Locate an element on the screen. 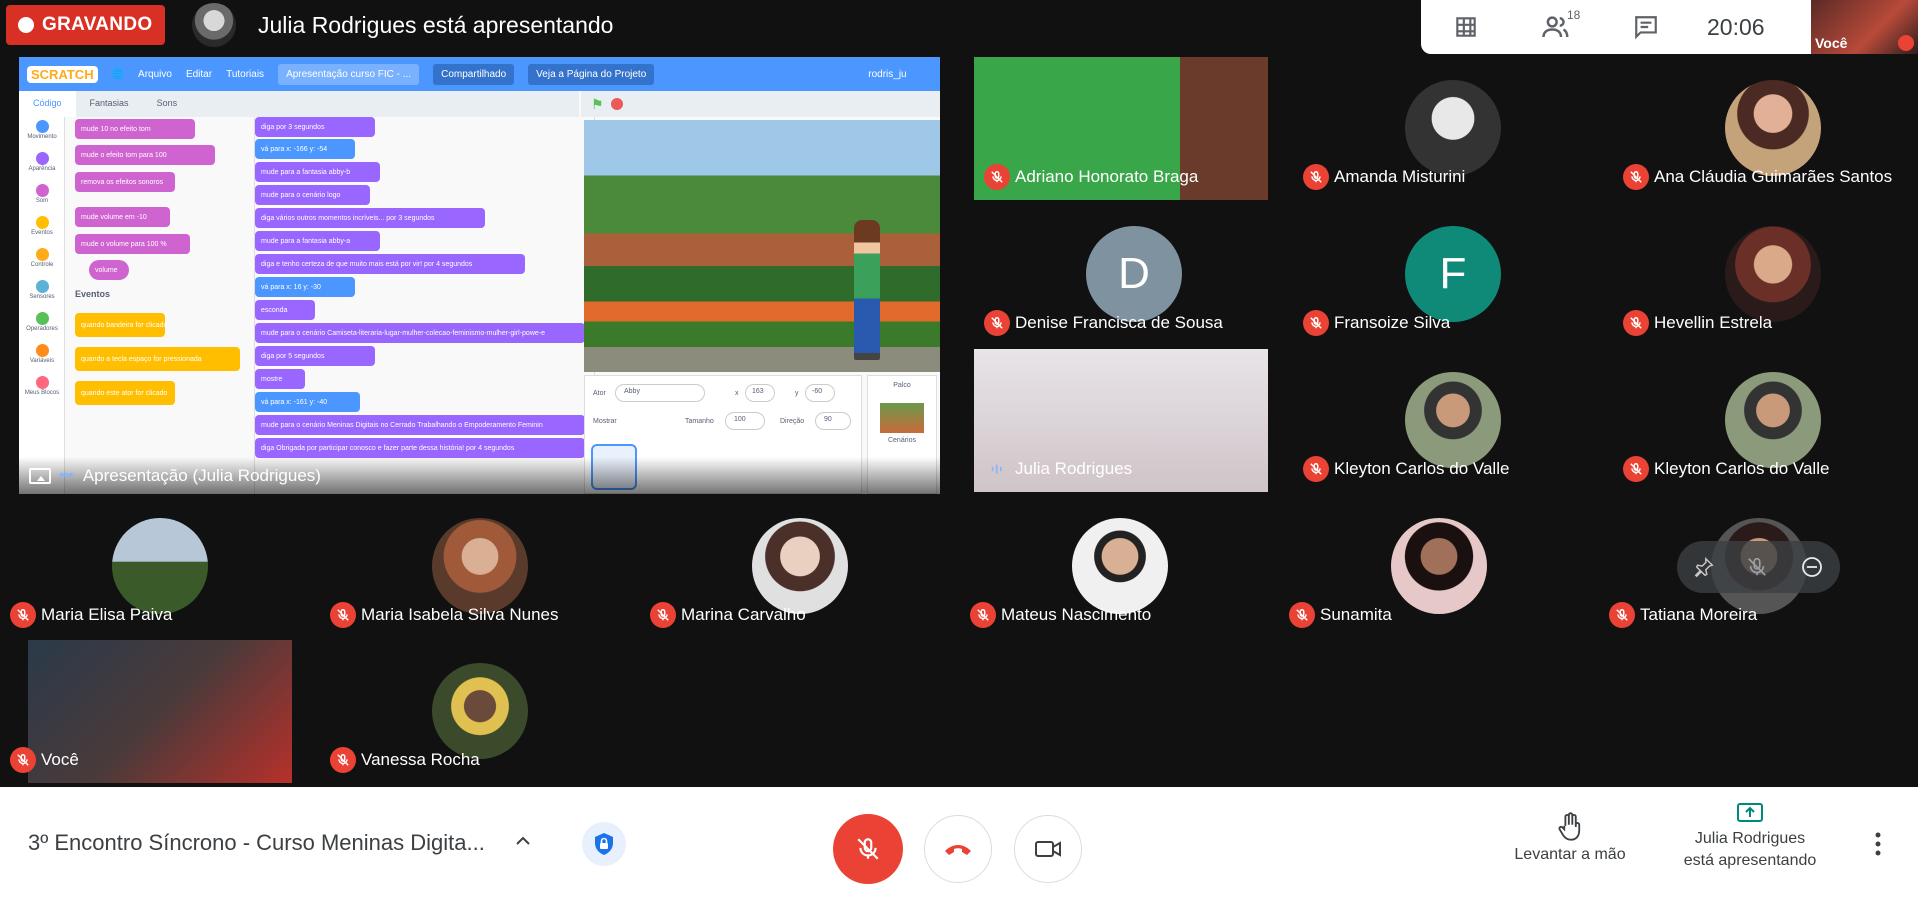 The width and height of the screenshot is (1918, 897). top-right-panel: 18 20:06 is located at coordinates (1616, 27).